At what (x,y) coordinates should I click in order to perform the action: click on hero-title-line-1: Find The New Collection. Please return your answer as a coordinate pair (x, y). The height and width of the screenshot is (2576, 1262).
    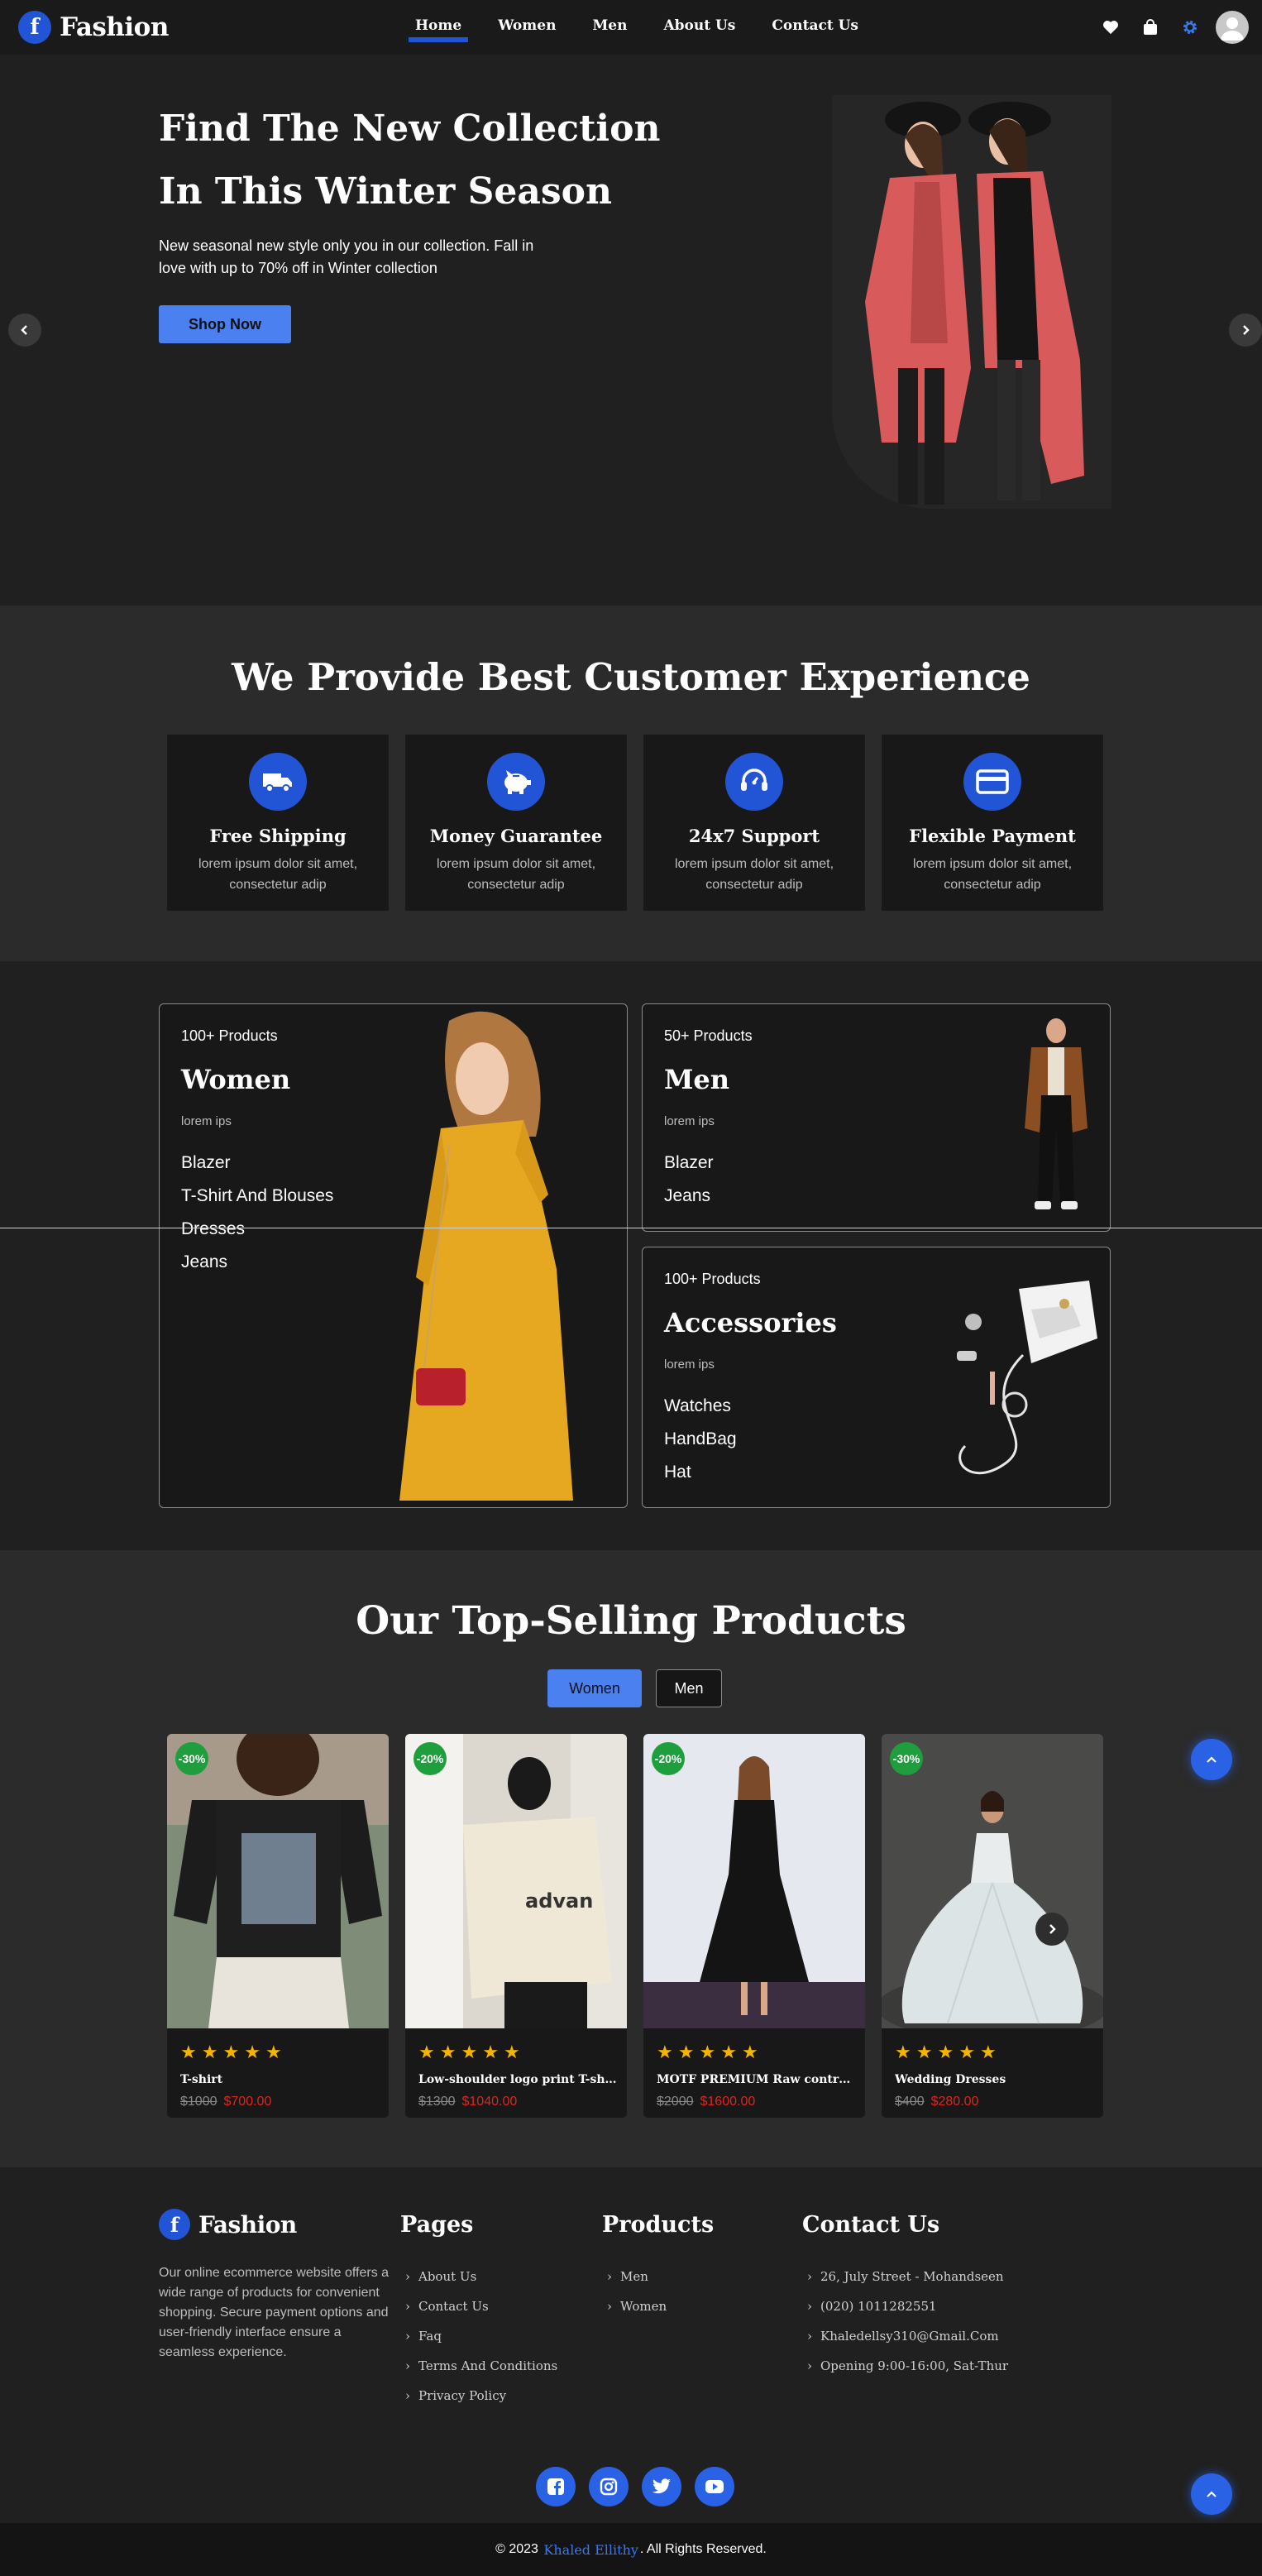
    Looking at the image, I should click on (410, 129).